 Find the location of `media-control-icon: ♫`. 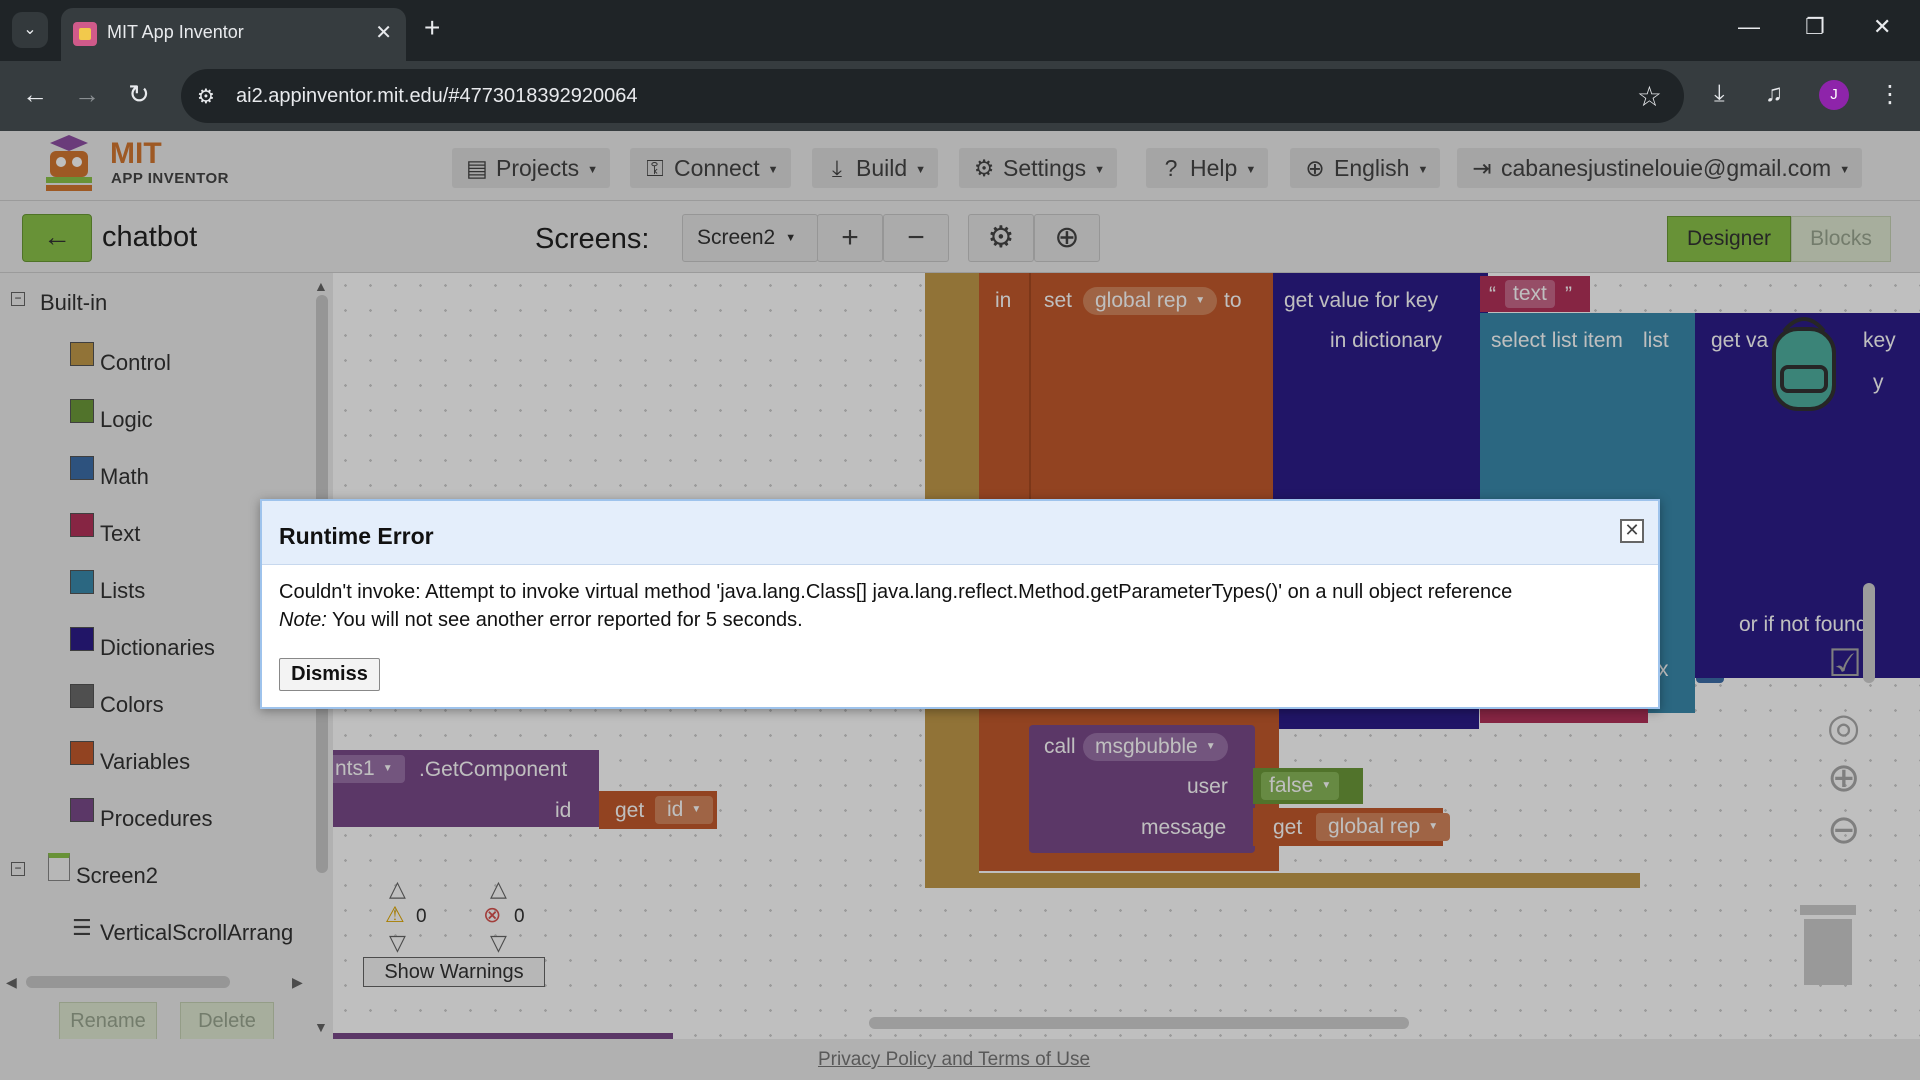

media-control-icon: ♫ is located at coordinates (1774, 94).